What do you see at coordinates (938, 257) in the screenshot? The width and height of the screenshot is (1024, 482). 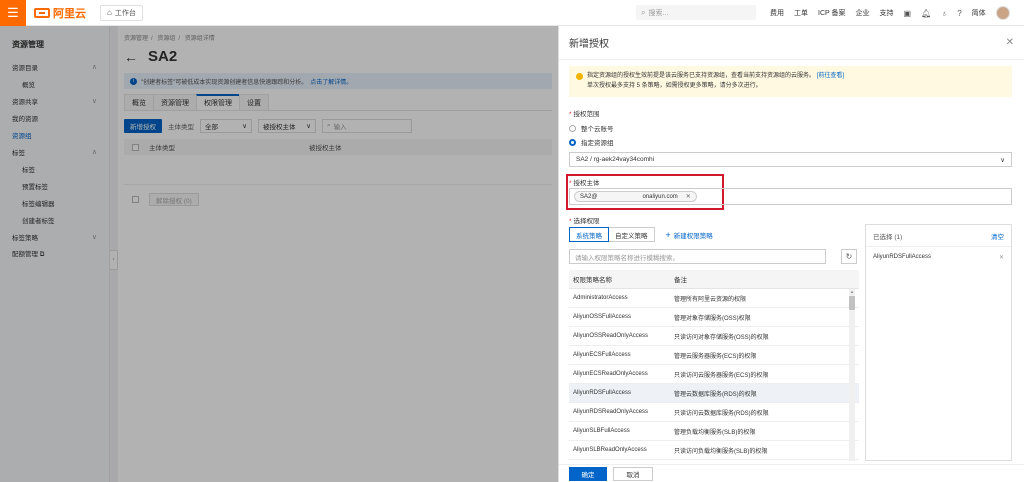 I see `selected-policy-item: AliyunRDSFullAccess ✕` at bounding box center [938, 257].